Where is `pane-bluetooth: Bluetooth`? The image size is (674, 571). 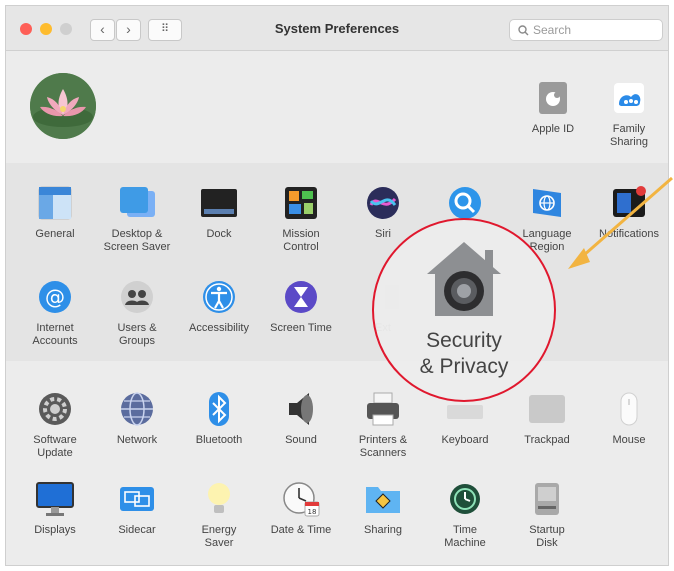 pane-bluetooth: Bluetooth is located at coordinates (219, 418).